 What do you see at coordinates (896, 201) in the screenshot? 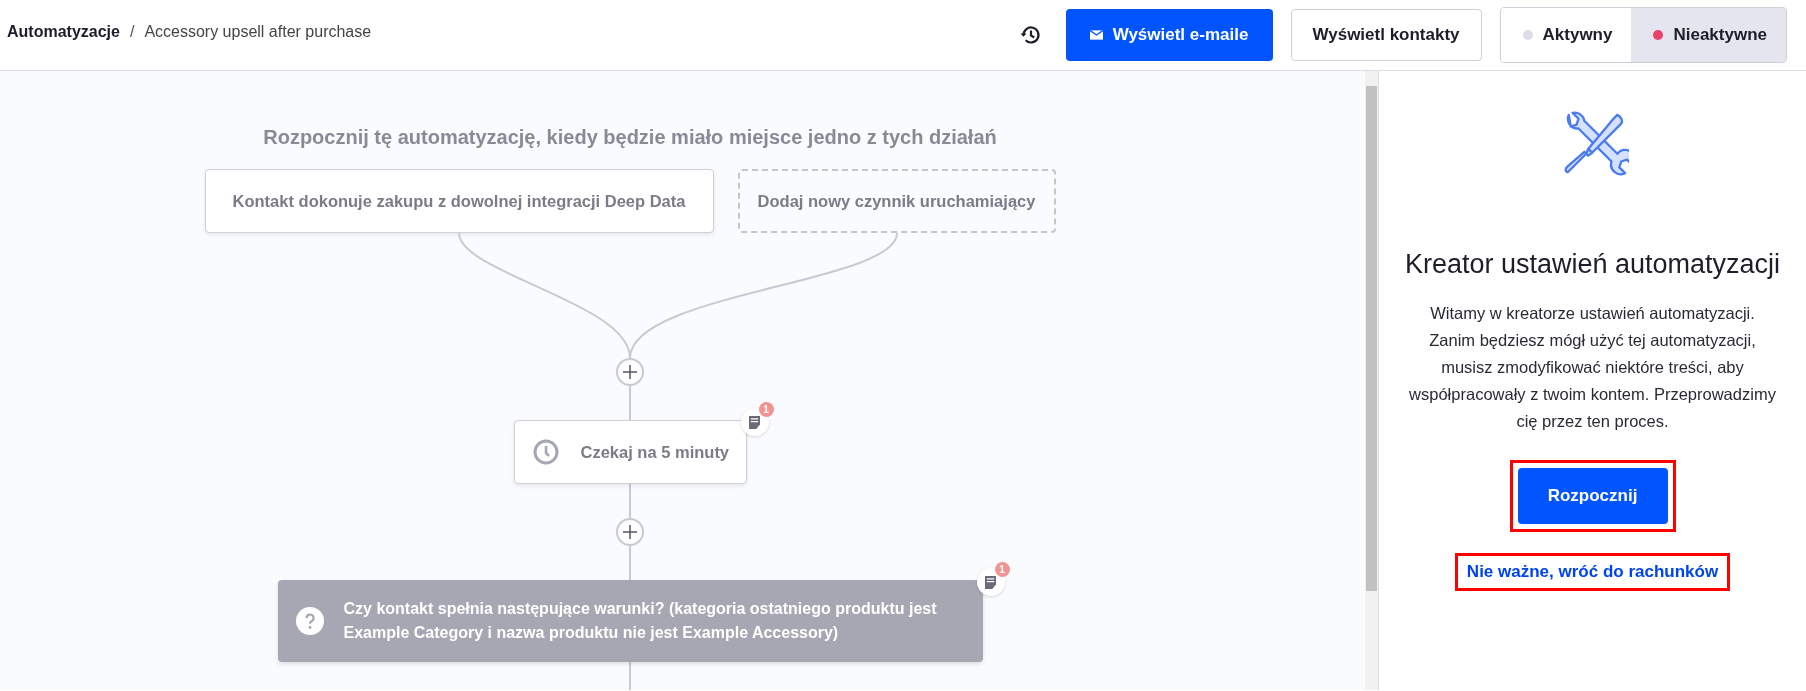
I see `add-trigger-button: Dodaj nowy czynnik uruchamiający` at bounding box center [896, 201].